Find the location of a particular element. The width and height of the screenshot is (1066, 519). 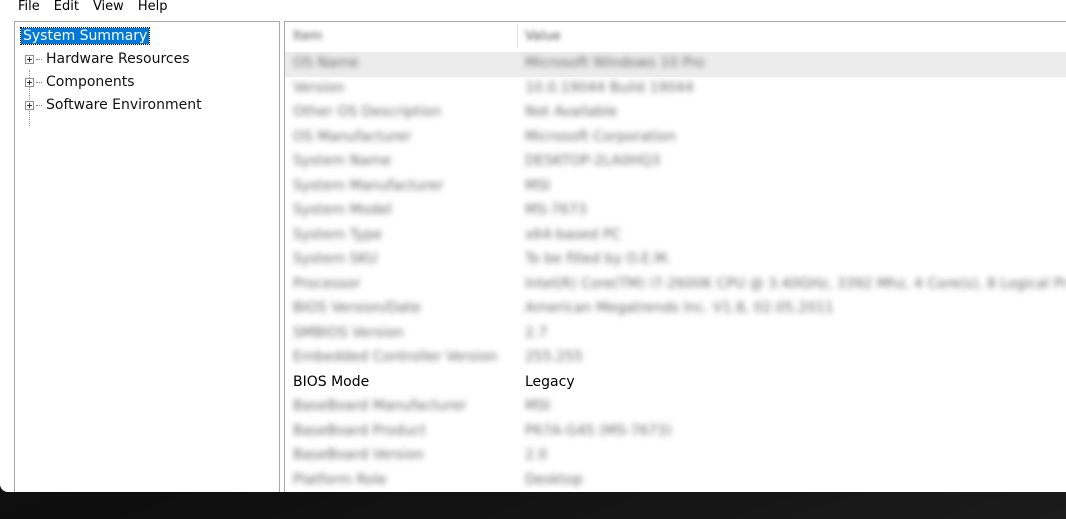

tree-item-label: Components is located at coordinates (90, 82).